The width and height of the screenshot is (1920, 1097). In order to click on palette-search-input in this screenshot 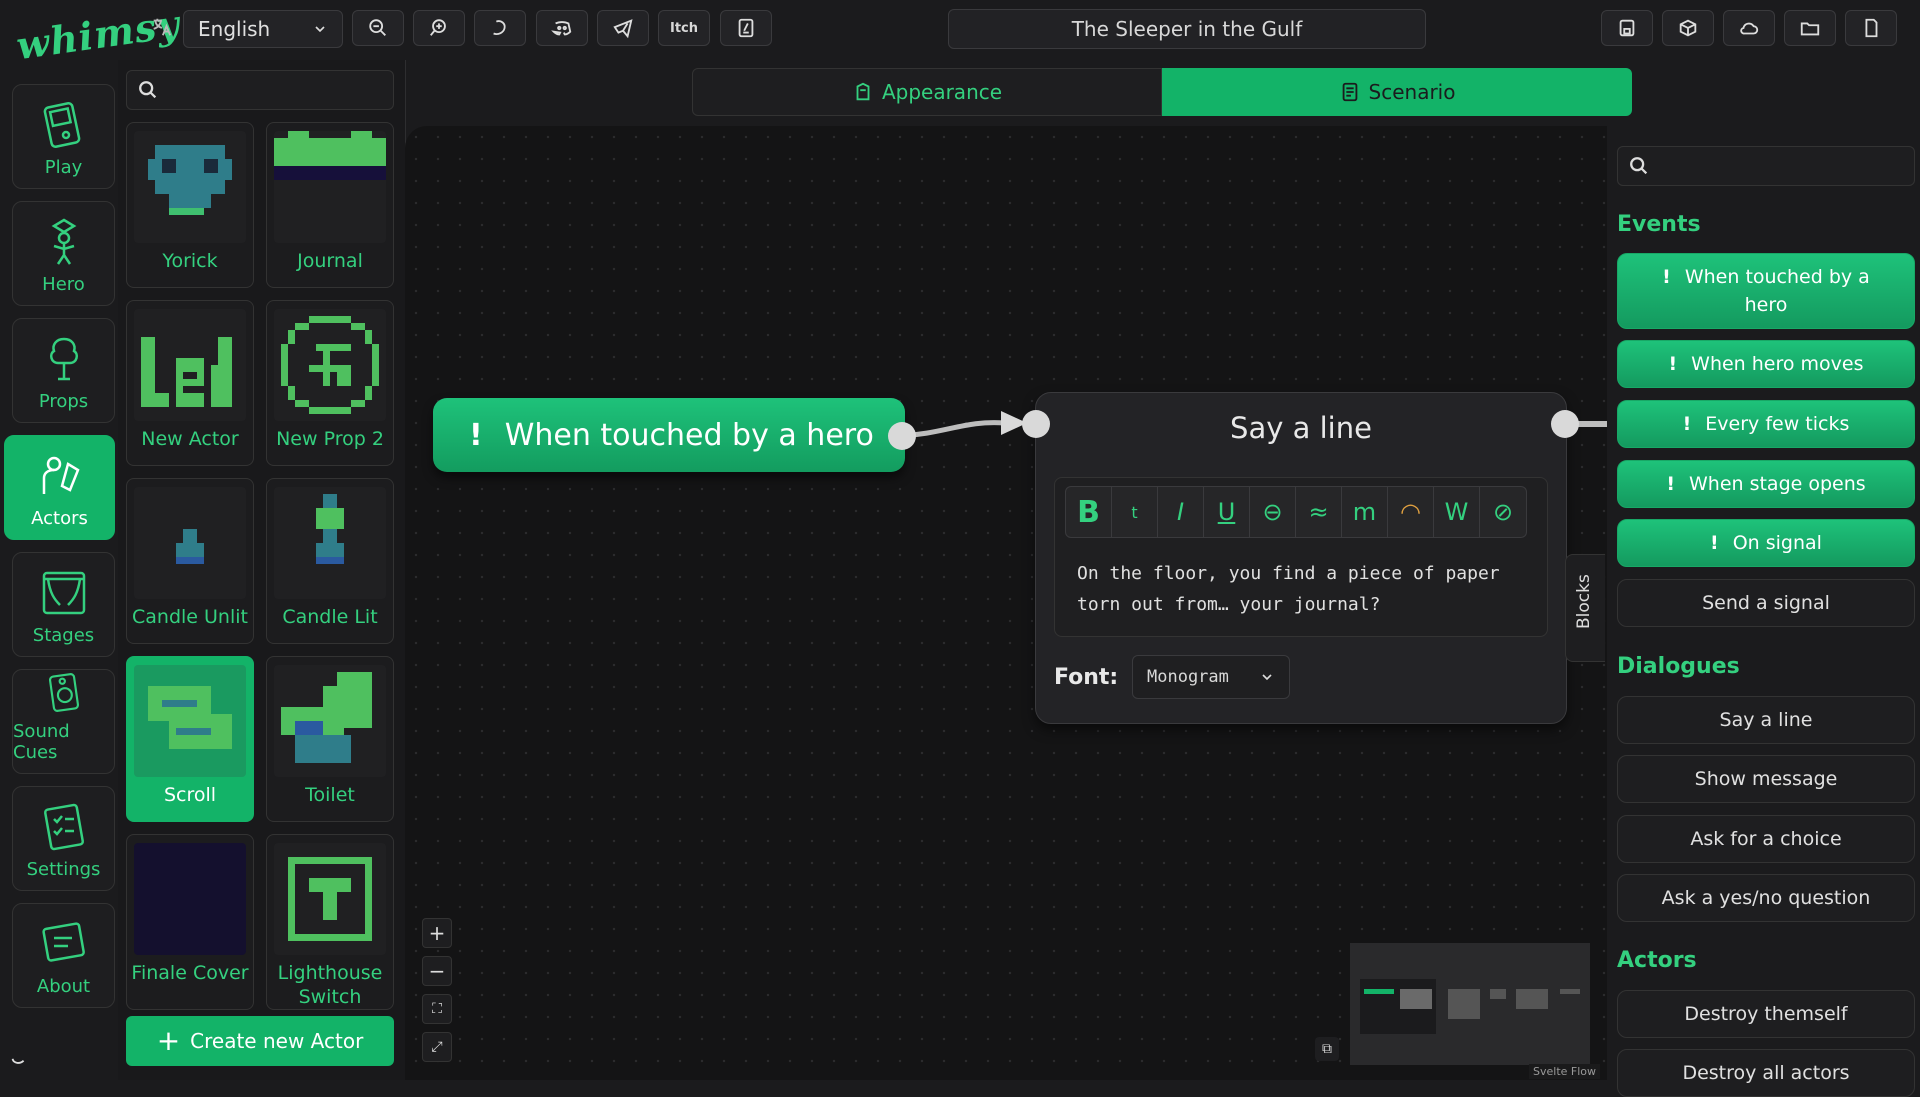, I will do `click(1766, 166)`.